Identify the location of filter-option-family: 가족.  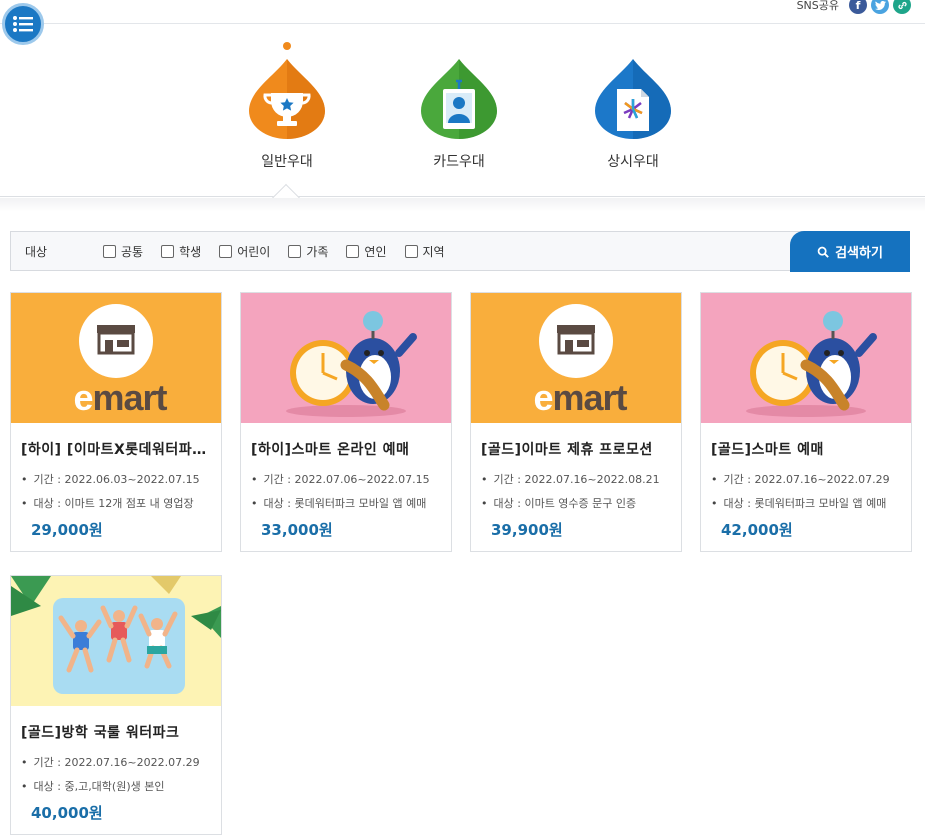
(308, 251).